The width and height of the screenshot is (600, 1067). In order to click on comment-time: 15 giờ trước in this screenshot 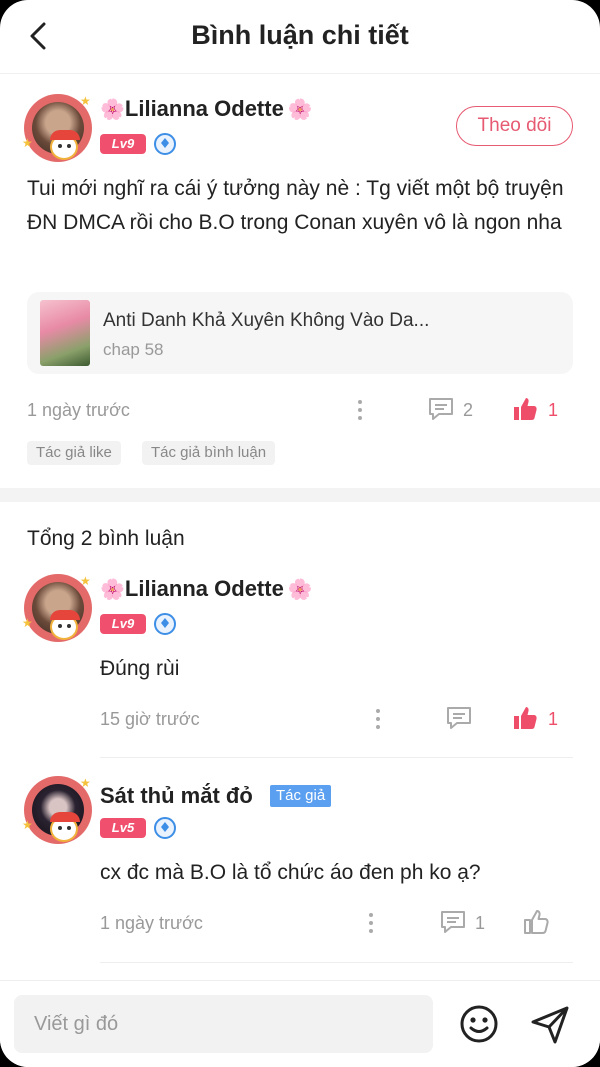, I will do `click(150, 719)`.